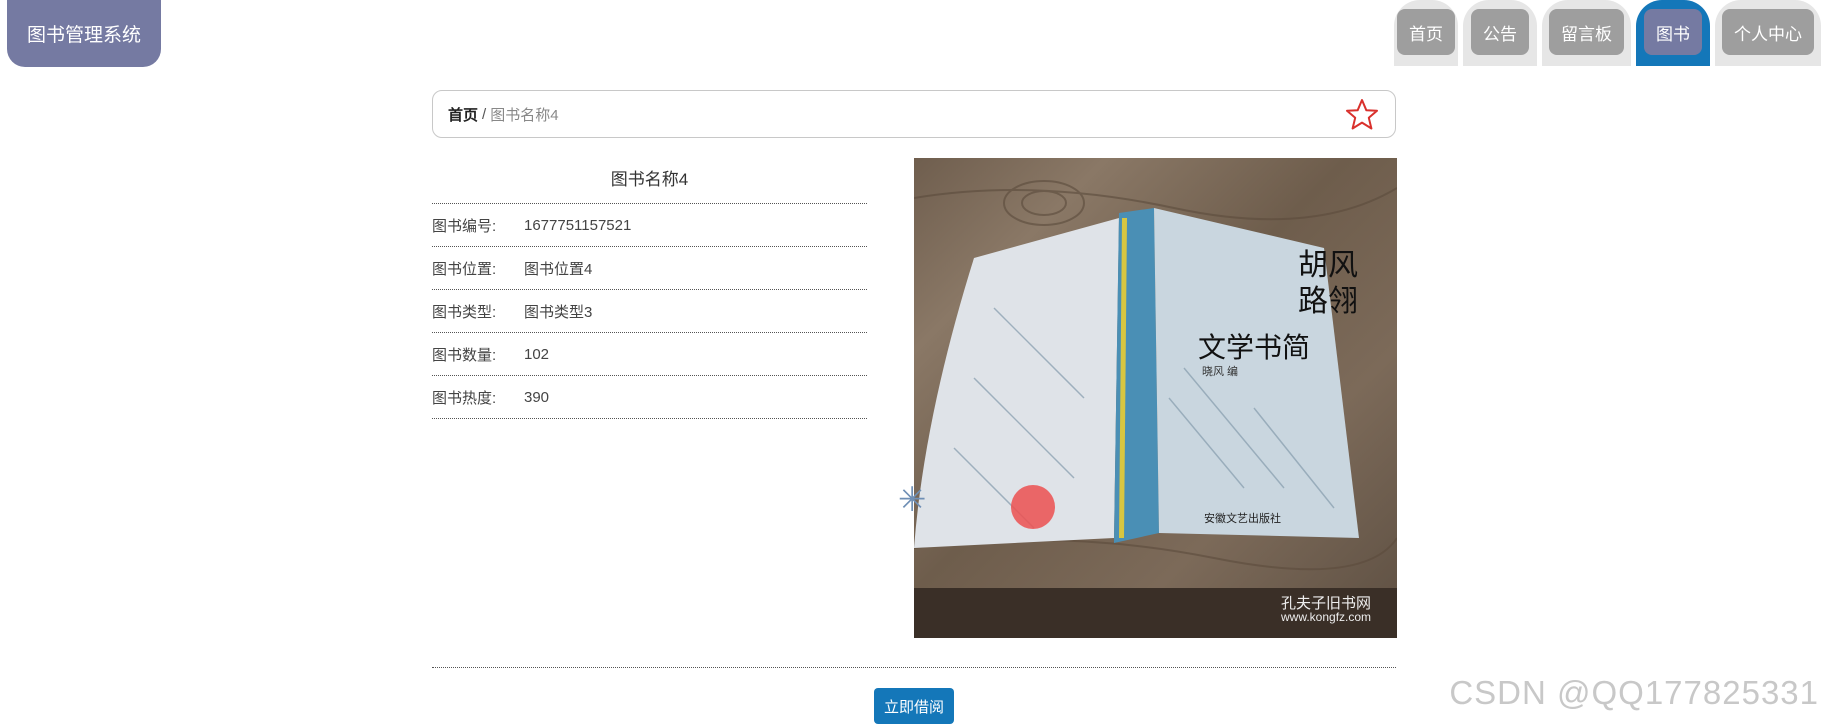 This screenshot has width=1823, height=728. I want to click on nav-tab-profile: 个人中心, so click(1768, 33).